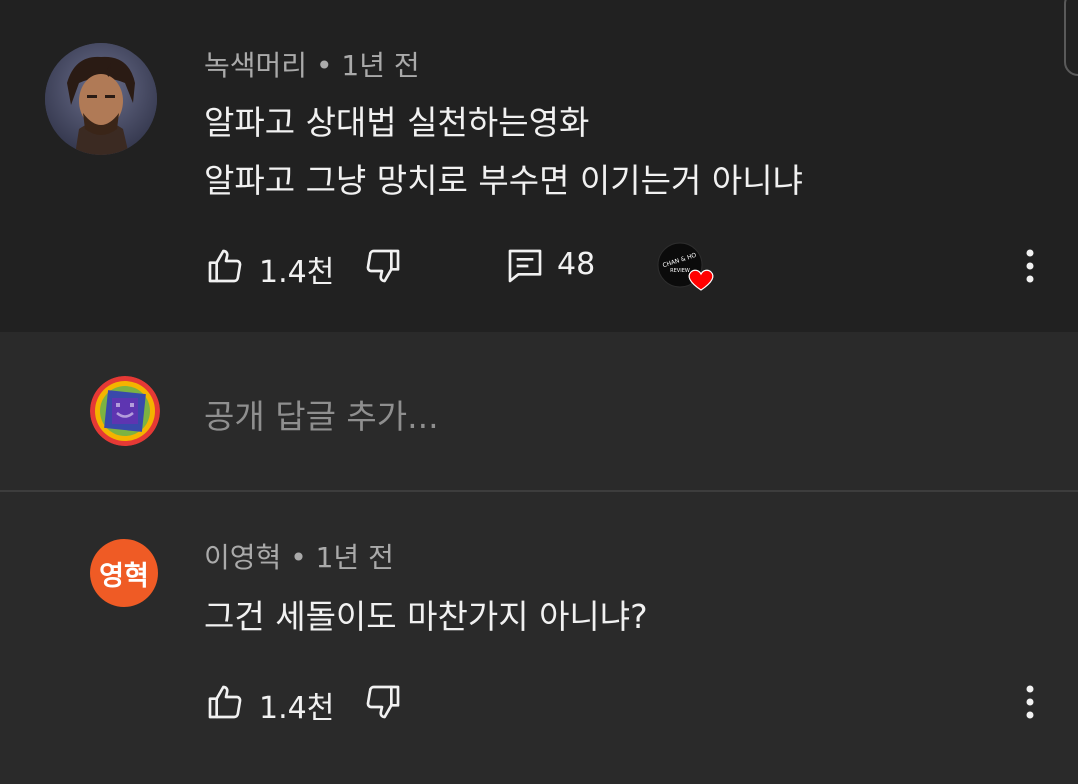 The width and height of the screenshot is (1078, 784). What do you see at coordinates (255, 65) in the screenshot?
I see `comment-author: 녹색머리` at bounding box center [255, 65].